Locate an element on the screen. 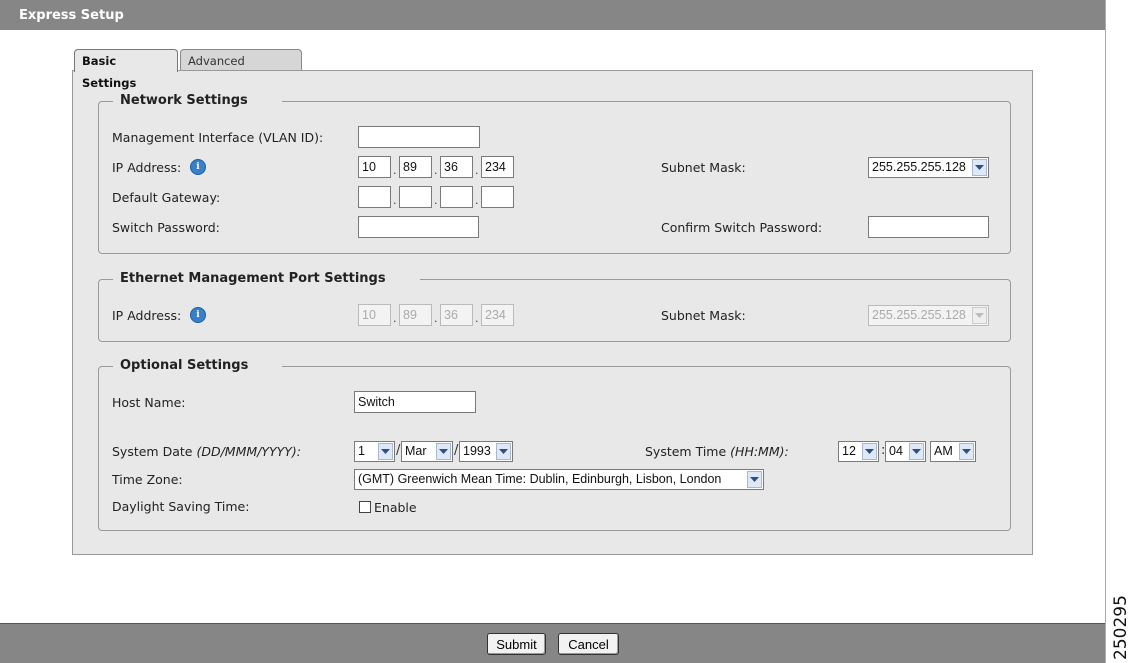  mgmt-interface-input is located at coordinates (419, 137).